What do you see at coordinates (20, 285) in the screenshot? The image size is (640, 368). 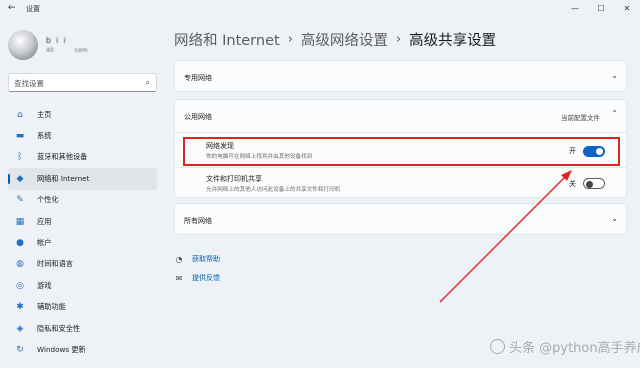 I see `gamepad-icon: ◎` at bounding box center [20, 285].